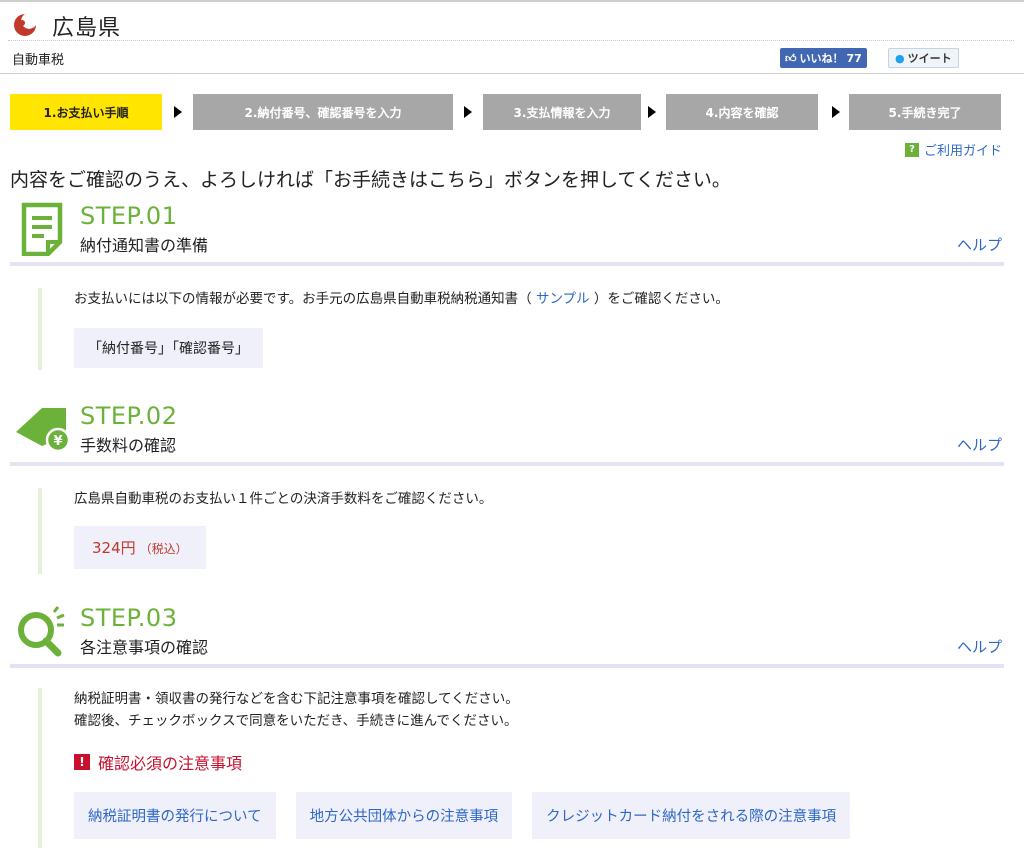 This screenshot has width=1024, height=862. What do you see at coordinates (507, 464) in the screenshot?
I see `step-02-divider` at bounding box center [507, 464].